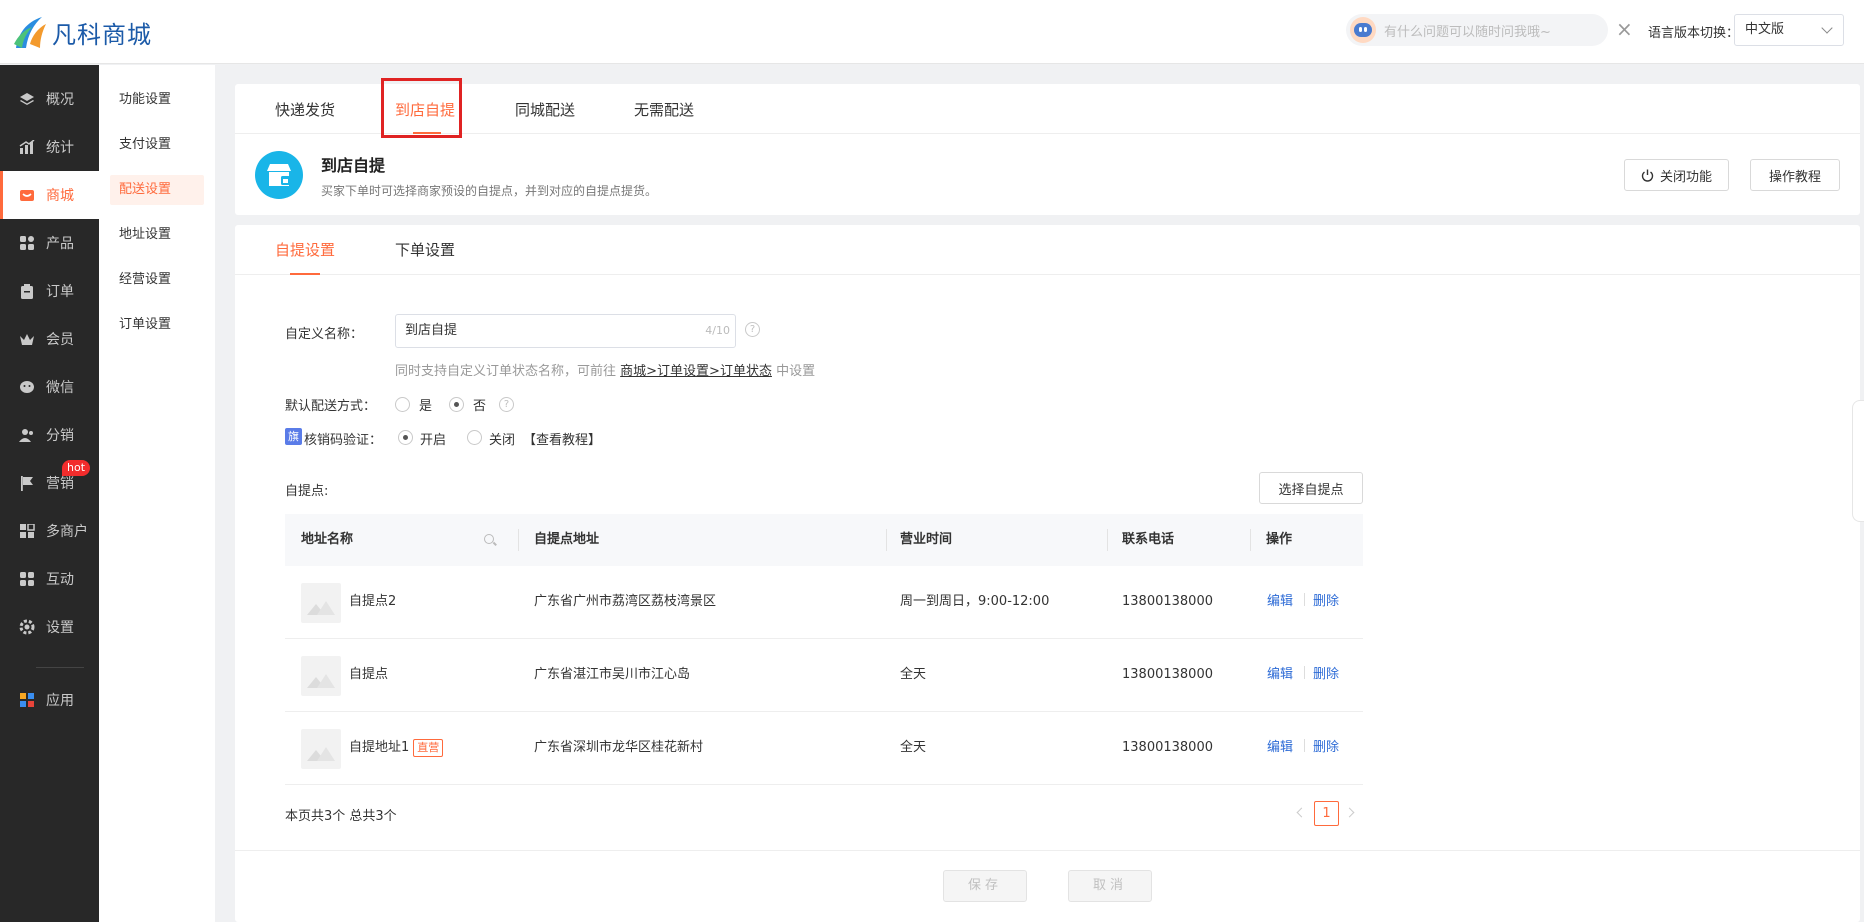 Image resolution: width=1864 pixels, height=922 pixels. I want to click on sidebar-item-distribution: 分销, so click(49, 435).